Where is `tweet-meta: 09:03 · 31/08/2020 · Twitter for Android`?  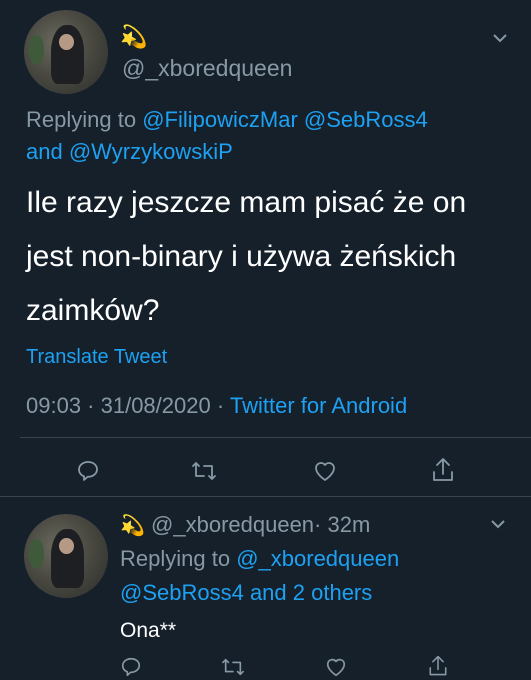
tweet-meta: 09:03 · 31/08/2020 · Twitter for Android is located at coordinates (216, 406).